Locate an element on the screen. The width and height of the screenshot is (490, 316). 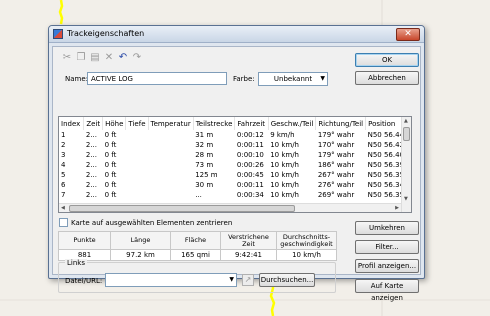
undo-icon: ↶ is located at coordinates (123, 58).